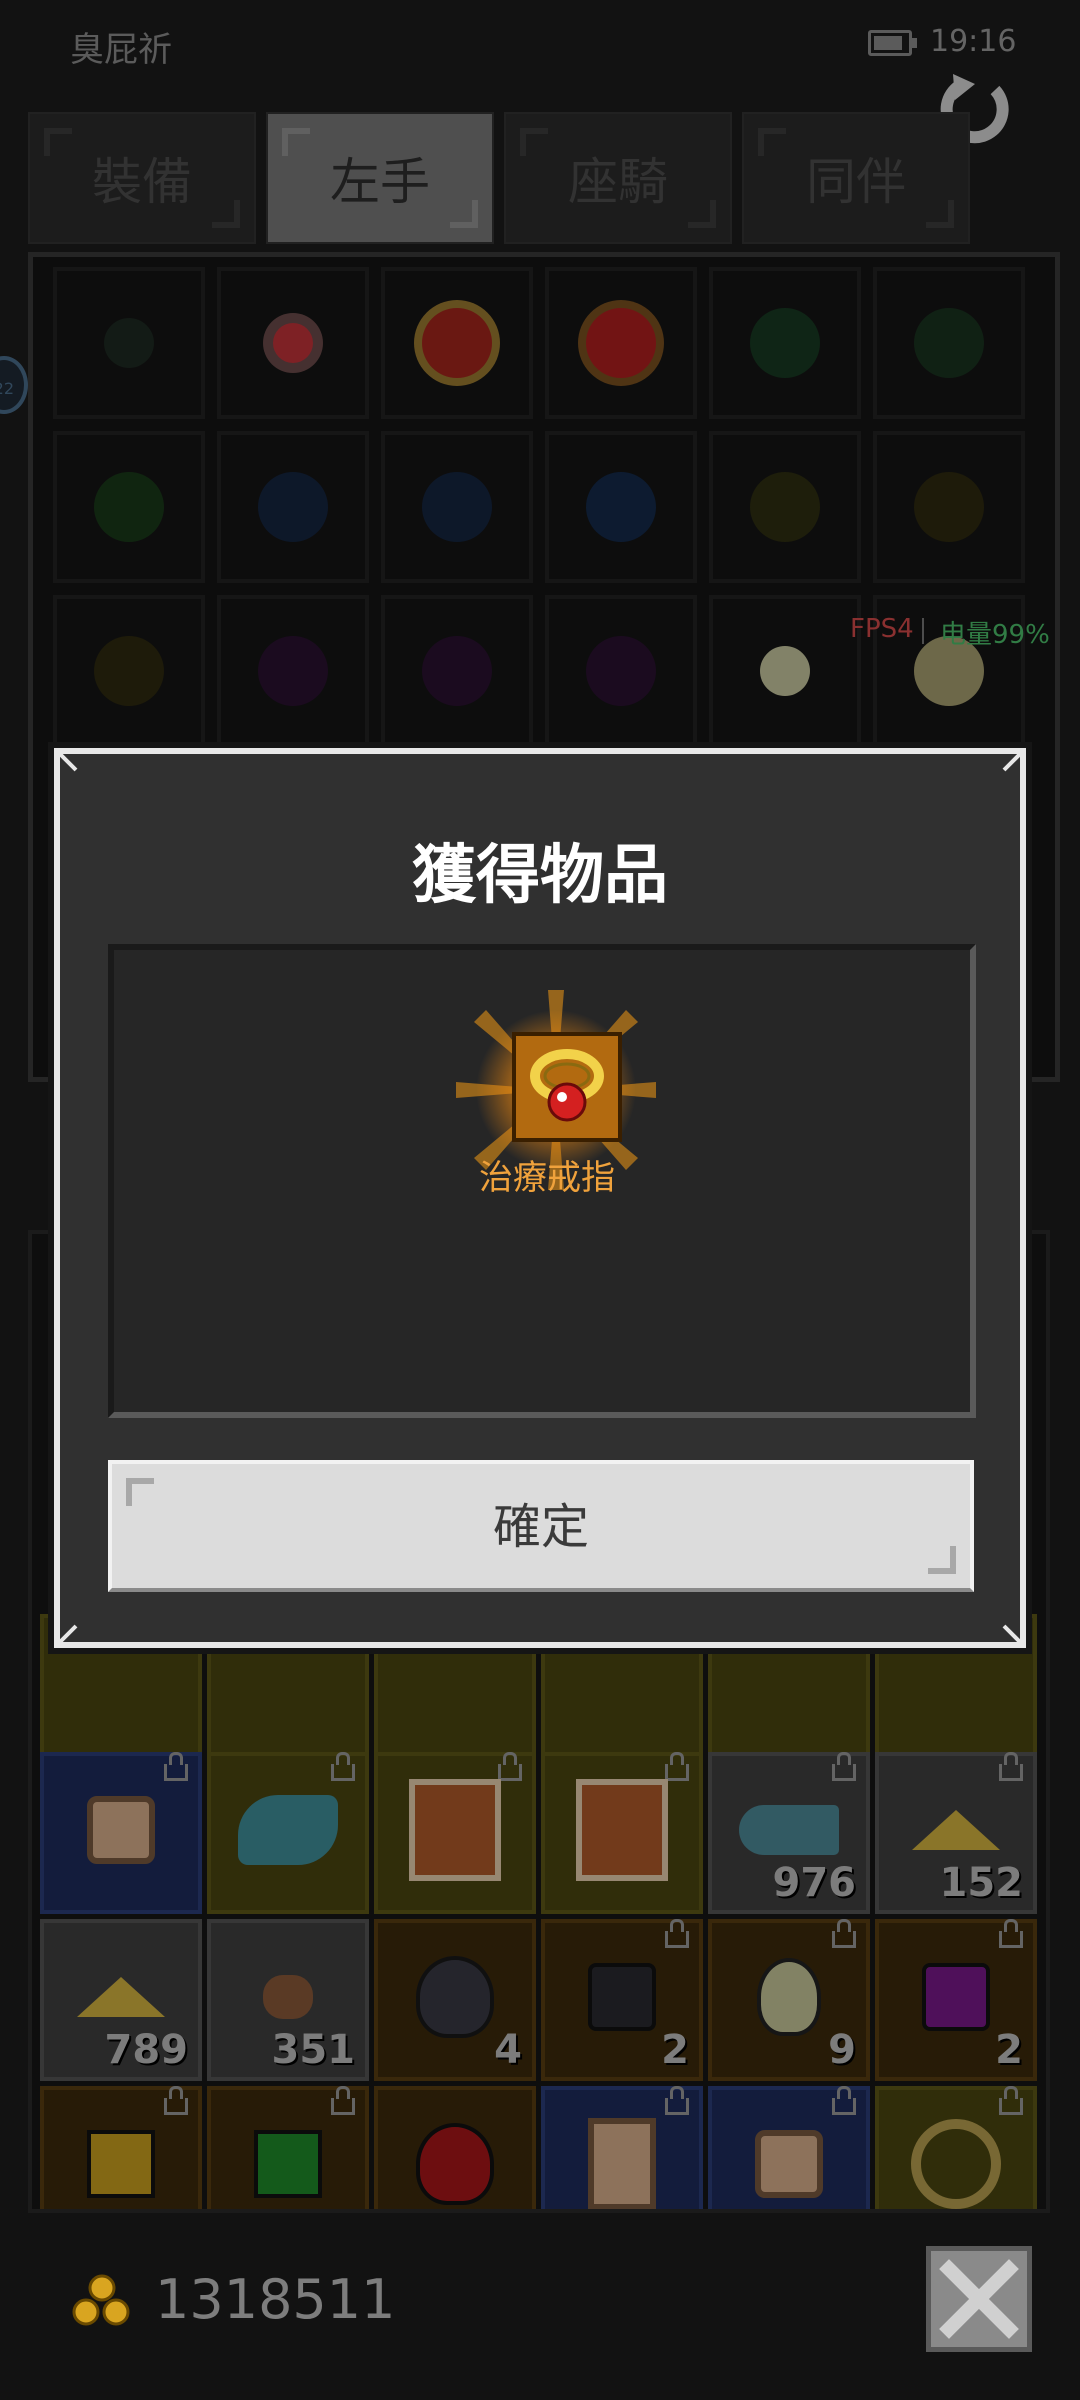  I want to click on close-icon, so click(979, 2299).